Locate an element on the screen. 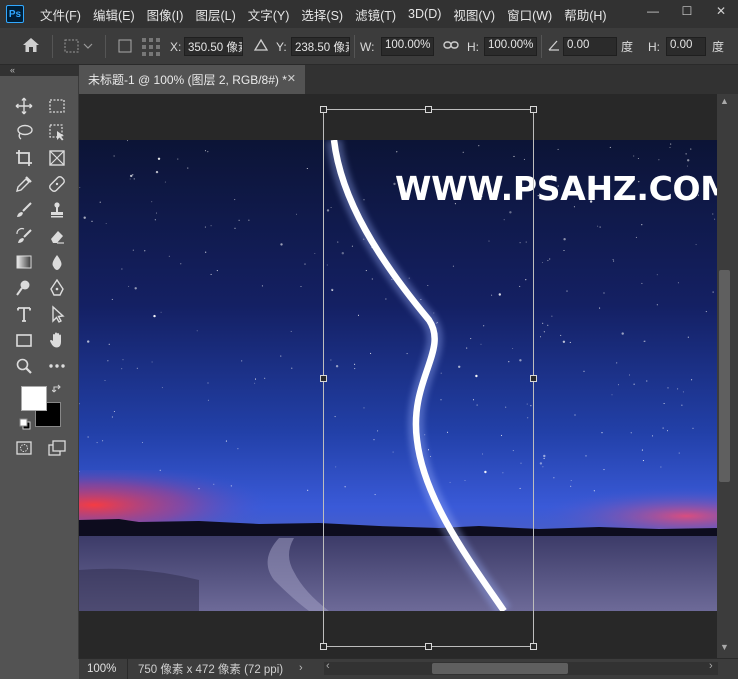 The image size is (738, 679). quick-mask-icon is located at coordinates (24, 448).